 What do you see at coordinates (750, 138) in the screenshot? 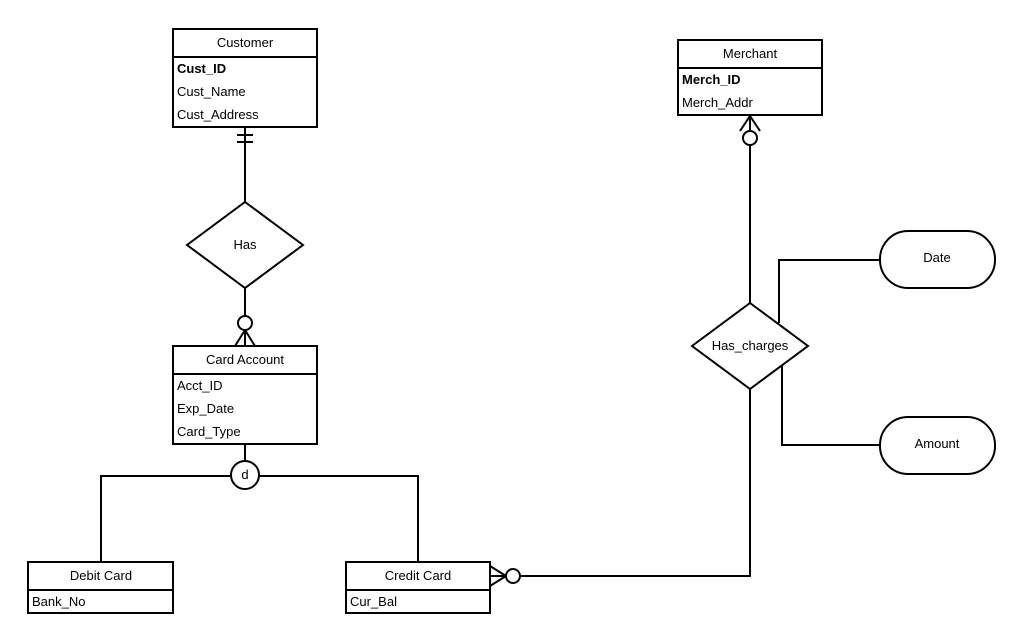
I see `m-zero-circle` at bounding box center [750, 138].